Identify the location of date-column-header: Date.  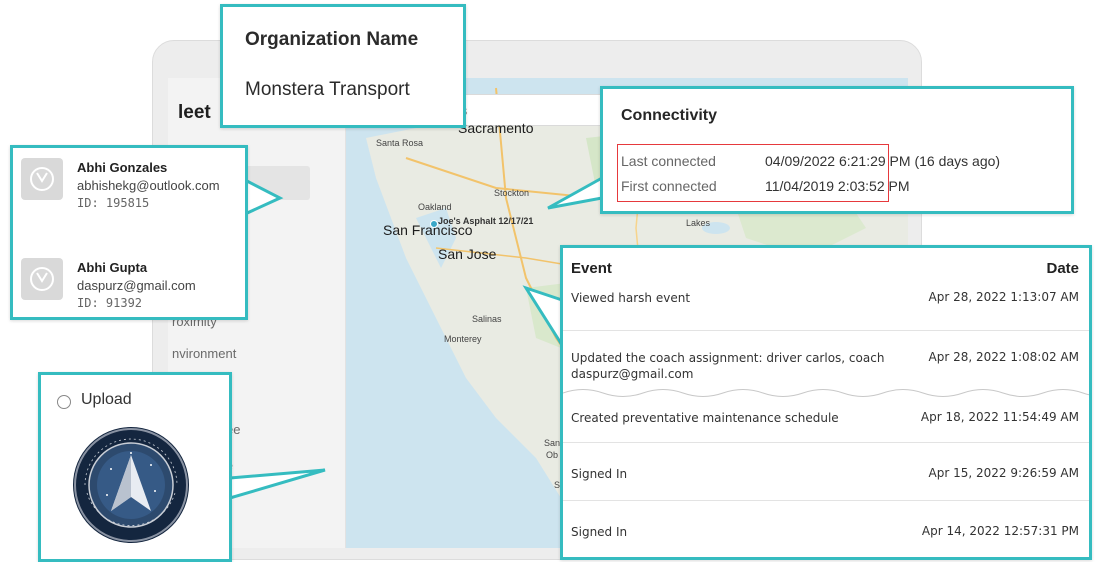
(1062, 268).